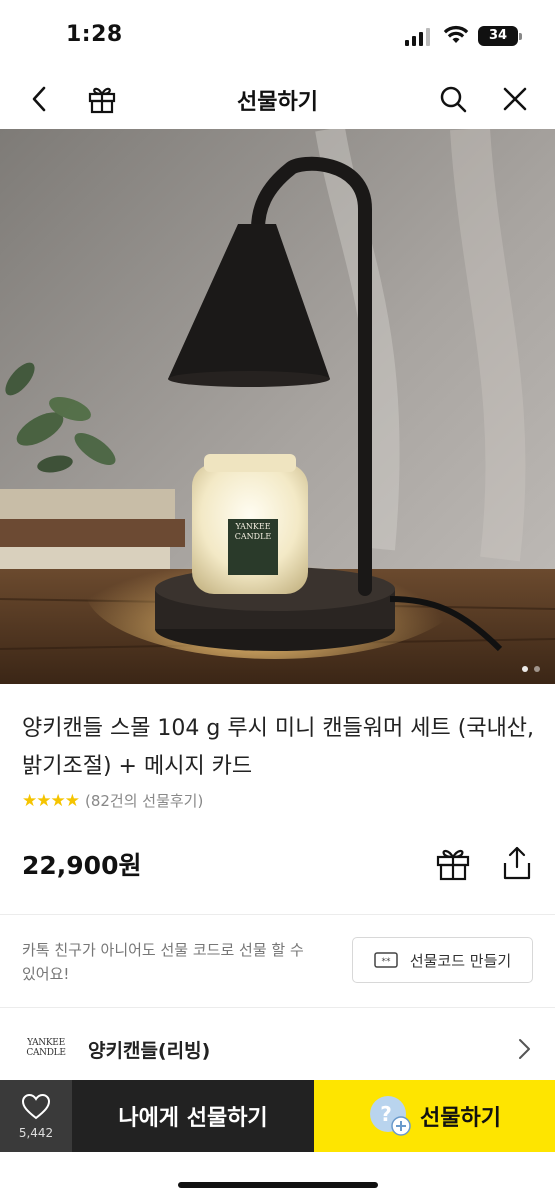 The image size is (555, 1200). What do you see at coordinates (456, 34) in the screenshot?
I see `wifi-icon` at bounding box center [456, 34].